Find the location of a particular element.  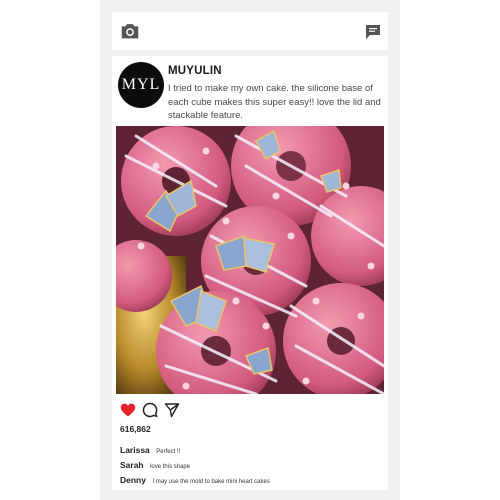

post-actions is located at coordinates (180, 410).